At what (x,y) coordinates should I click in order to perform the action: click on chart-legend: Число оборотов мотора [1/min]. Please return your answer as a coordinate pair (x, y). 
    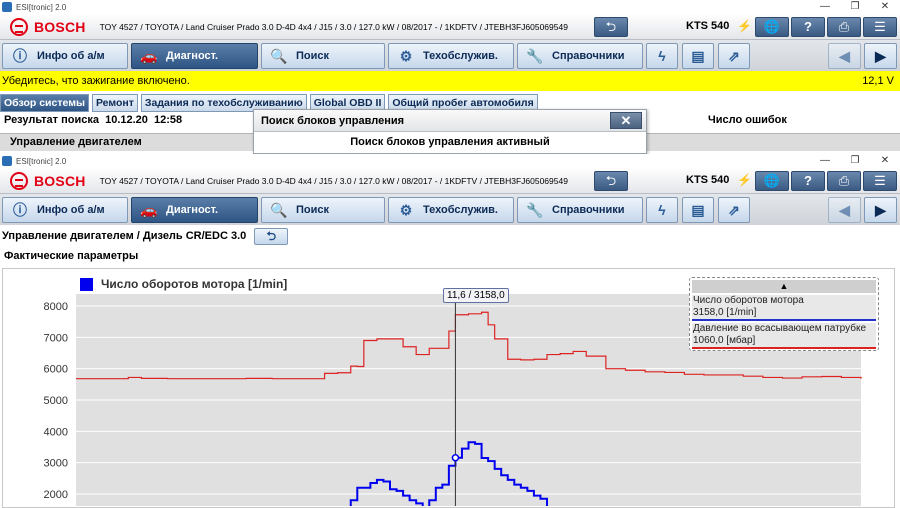
    Looking at the image, I should click on (183, 284).